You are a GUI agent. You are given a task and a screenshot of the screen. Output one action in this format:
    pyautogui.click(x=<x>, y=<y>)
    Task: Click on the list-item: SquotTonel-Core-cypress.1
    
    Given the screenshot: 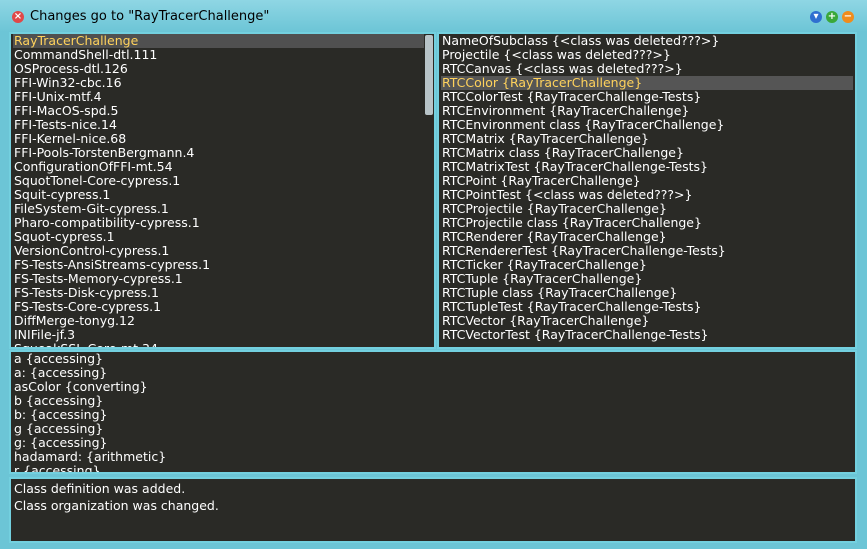 What is the action you would take?
    pyautogui.click(x=222, y=181)
    